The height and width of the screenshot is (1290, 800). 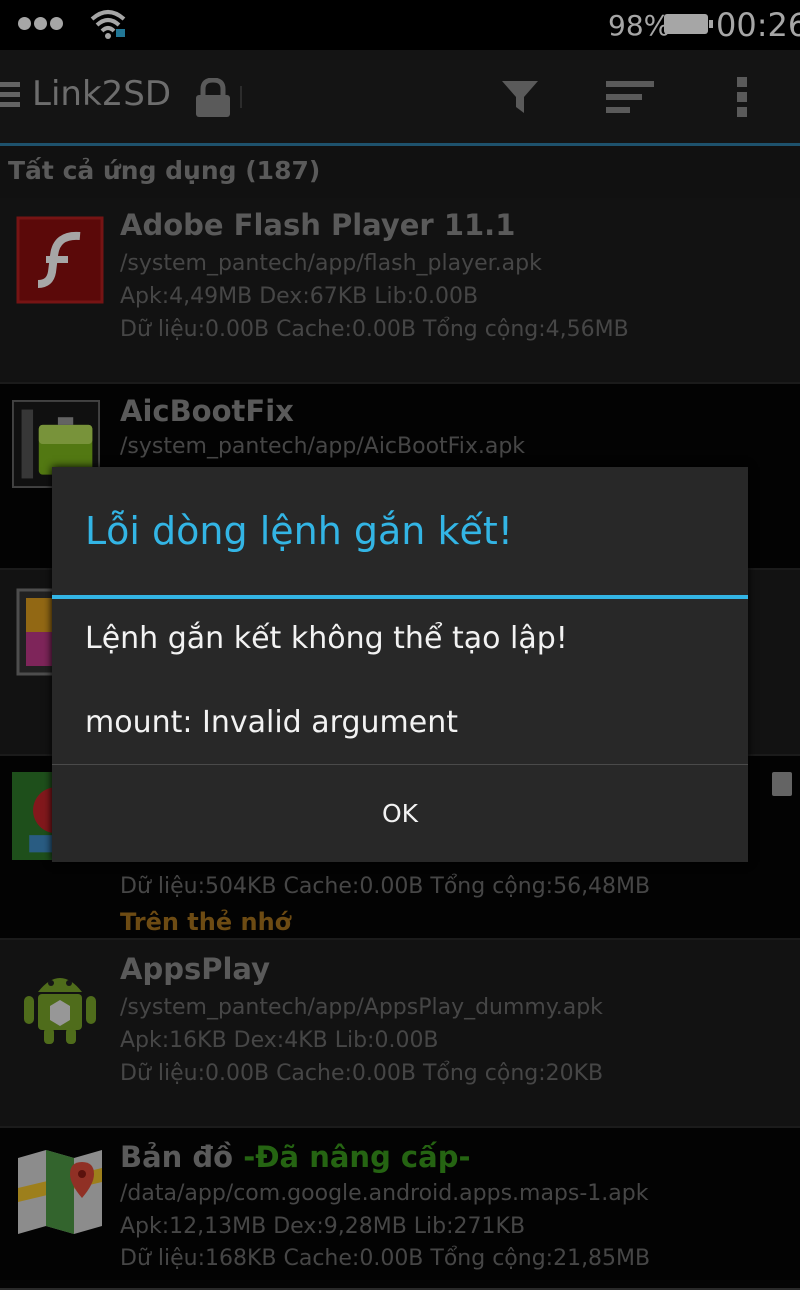 What do you see at coordinates (271, 722) in the screenshot?
I see `dialog-detail: mount: Invalid argument` at bounding box center [271, 722].